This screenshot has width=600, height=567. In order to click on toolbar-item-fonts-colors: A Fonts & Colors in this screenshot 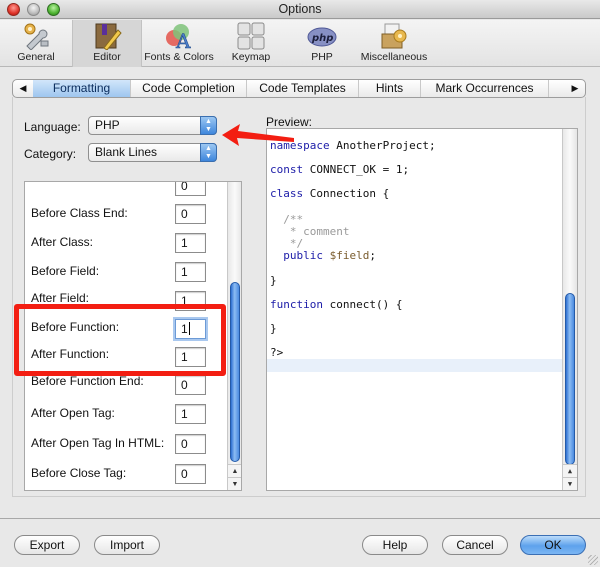, I will do `click(179, 43)`.